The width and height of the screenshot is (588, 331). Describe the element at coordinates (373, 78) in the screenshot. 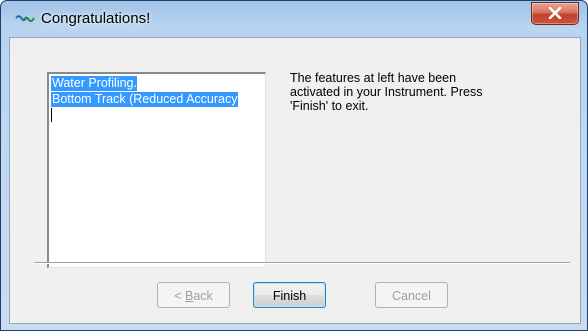

I see `info-line: The features at left have been` at that location.